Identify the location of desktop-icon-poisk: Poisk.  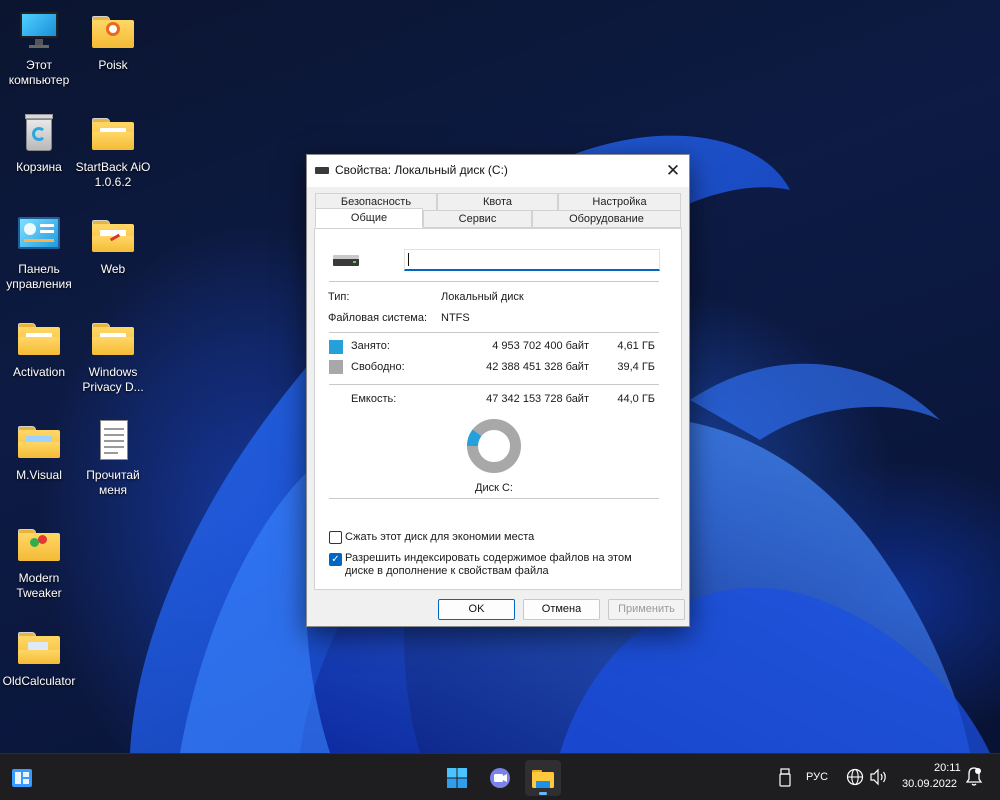
(113, 40).